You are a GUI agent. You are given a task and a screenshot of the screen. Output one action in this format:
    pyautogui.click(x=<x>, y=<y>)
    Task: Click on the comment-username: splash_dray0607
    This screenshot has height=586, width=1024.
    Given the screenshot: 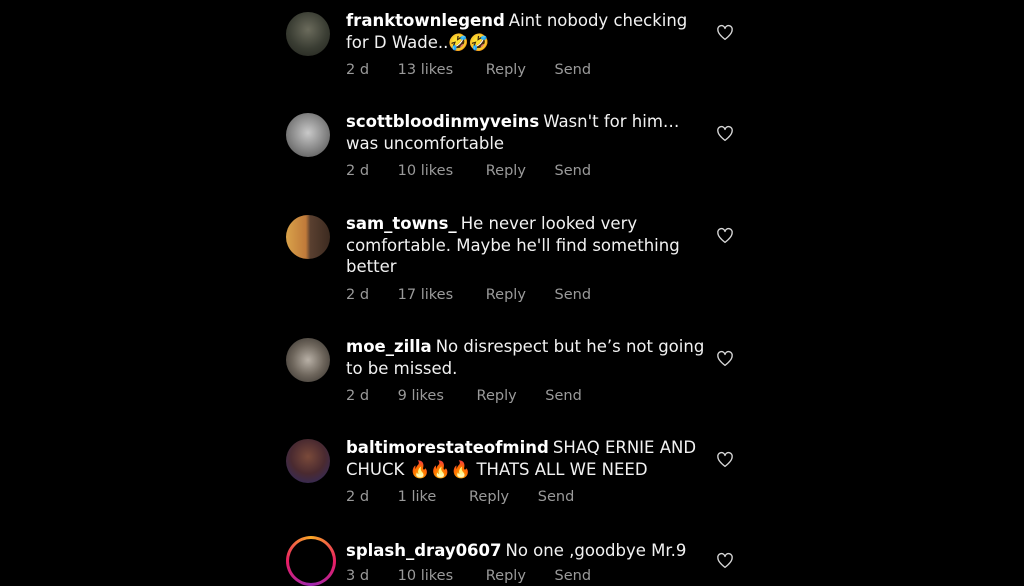 What is the action you would take?
    pyautogui.click(x=424, y=550)
    